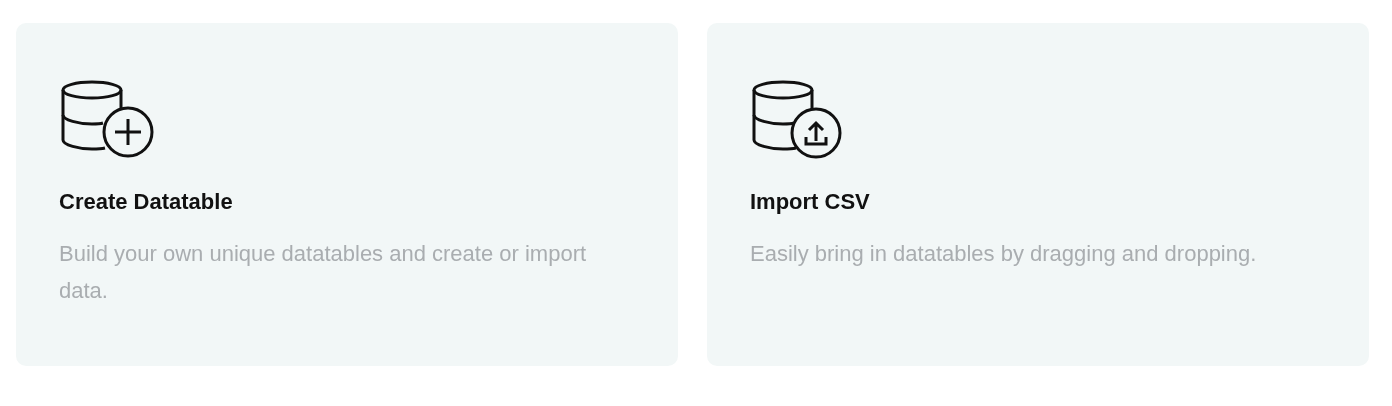  Describe the element at coordinates (107, 119) in the screenshot. I see `database-plus-icon` at that location.